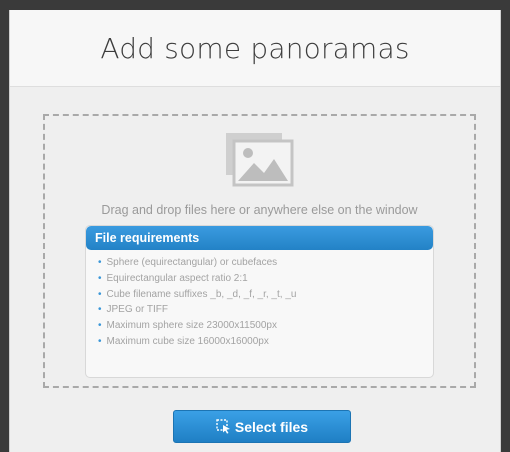  I want to click on list-item: • Equirectangular aspect ratio 2:1, so click(173, 278).